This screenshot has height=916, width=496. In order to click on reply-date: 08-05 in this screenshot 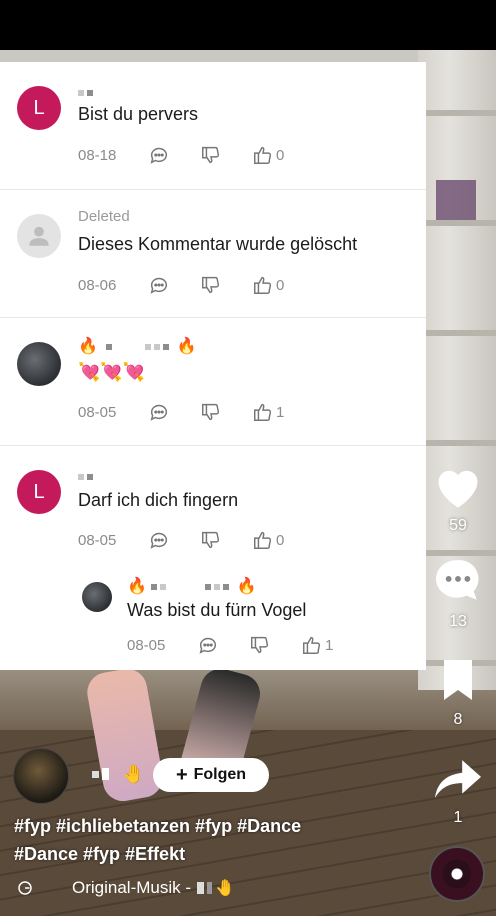, I will do `click(146, 645)`.